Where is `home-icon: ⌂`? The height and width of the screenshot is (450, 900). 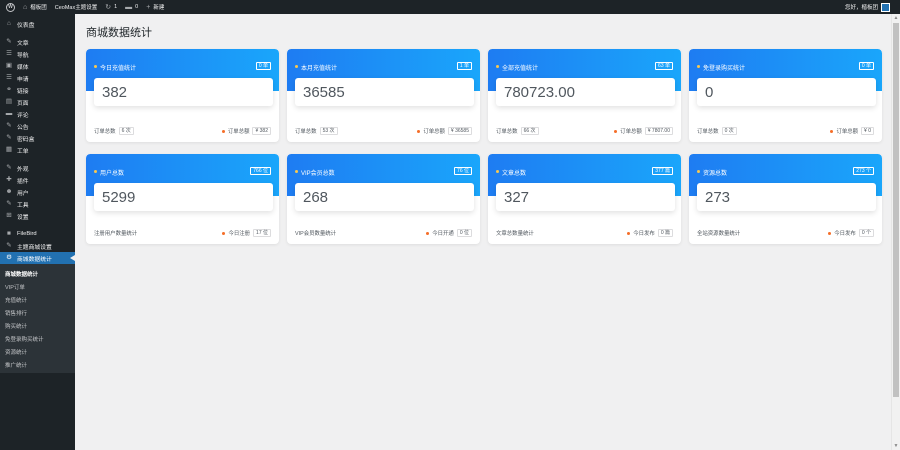 home-icon: ⌂ is located at coordinates (25, 7).